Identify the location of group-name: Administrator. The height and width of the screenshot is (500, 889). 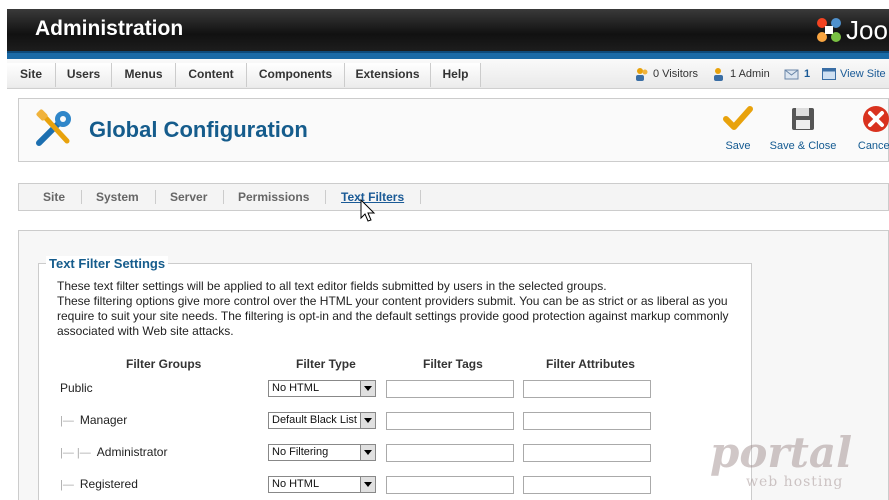
(132, 452).